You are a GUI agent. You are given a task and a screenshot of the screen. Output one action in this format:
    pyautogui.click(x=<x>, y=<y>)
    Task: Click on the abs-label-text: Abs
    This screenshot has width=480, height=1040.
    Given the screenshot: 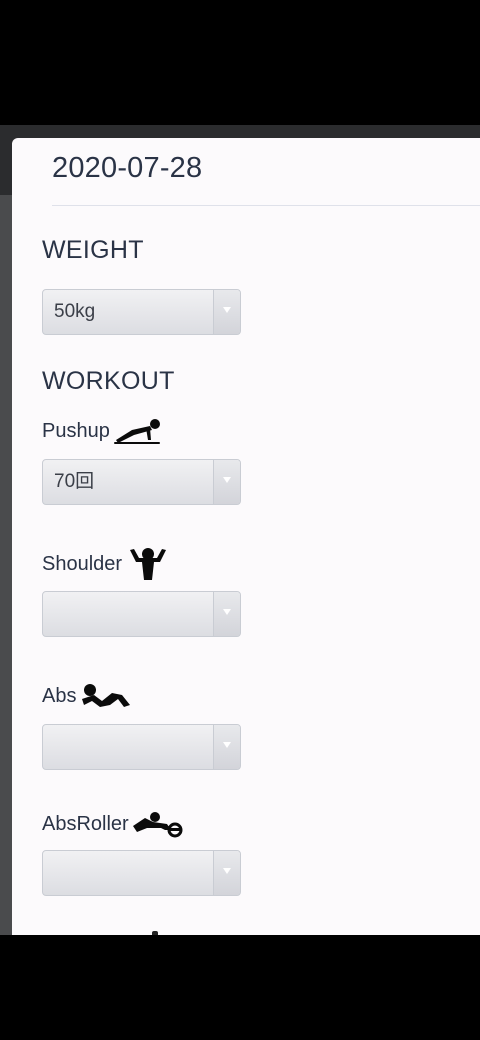 What is the action you would take?
    pyautogui.click(x=59, y=695)
    